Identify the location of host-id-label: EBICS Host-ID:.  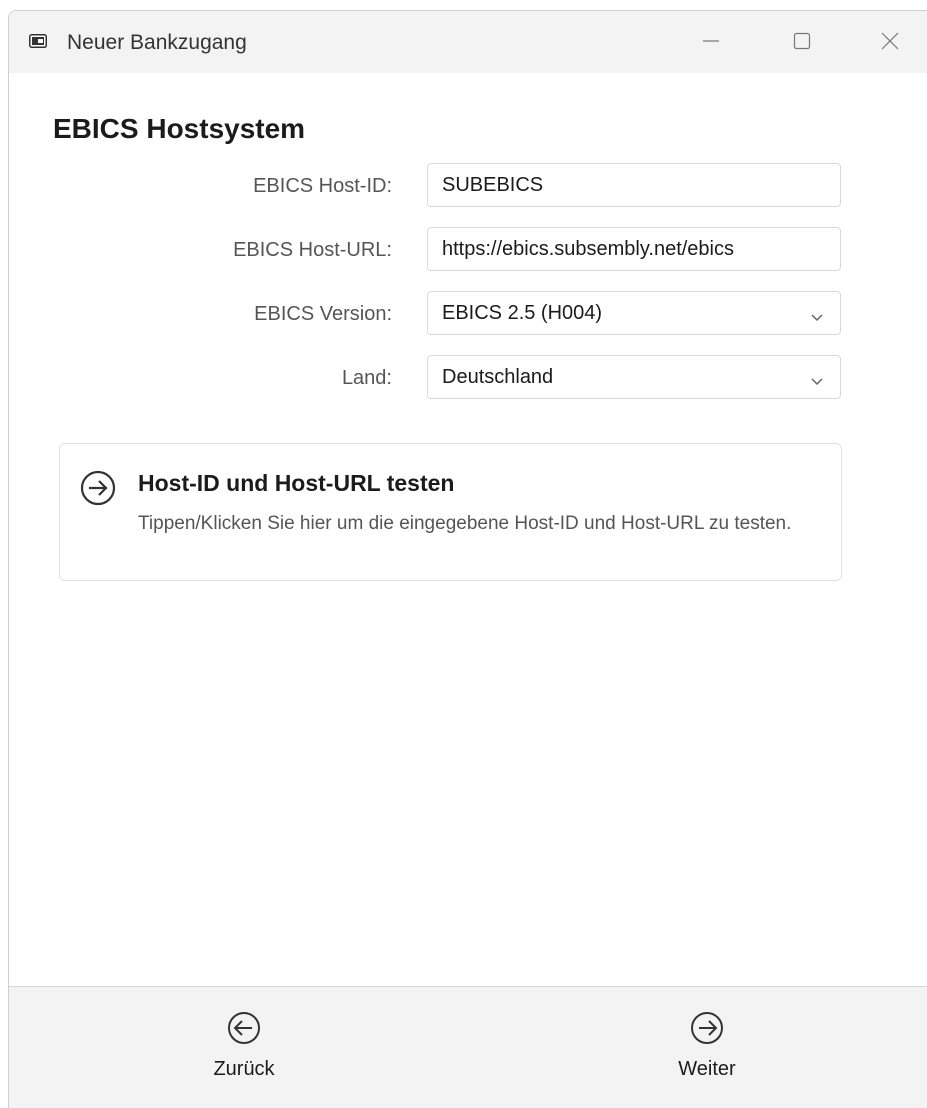
(322, 186).